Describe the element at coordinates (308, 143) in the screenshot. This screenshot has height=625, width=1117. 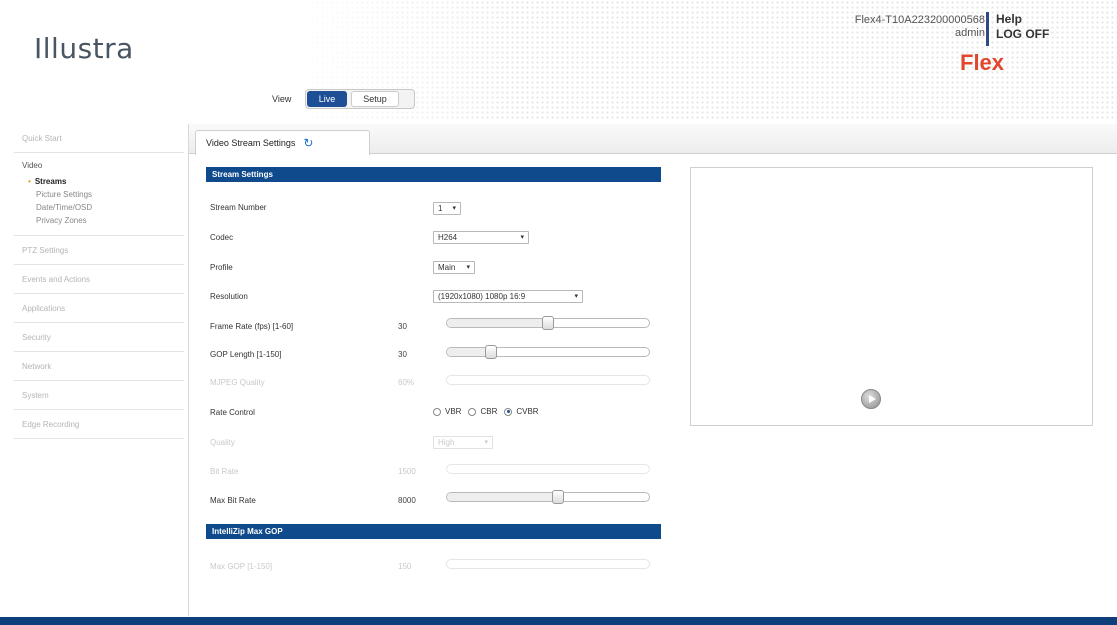
I see `refresh-icon: ↻` at that location.